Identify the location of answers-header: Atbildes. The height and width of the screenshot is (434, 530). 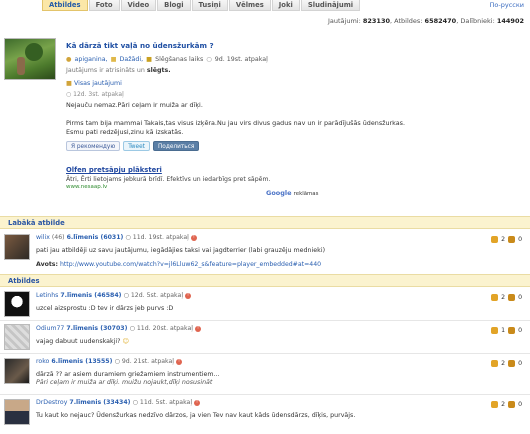
(265, 280).